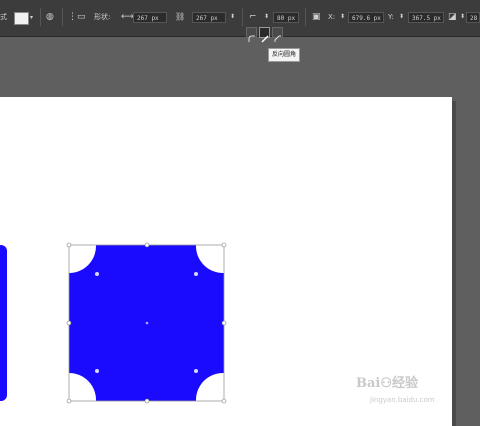 The image size is (480, 426). What do you see at coordinates (332, 17) in the screenshot?
I see `x-label: X:` at bounding box center [332, 17].